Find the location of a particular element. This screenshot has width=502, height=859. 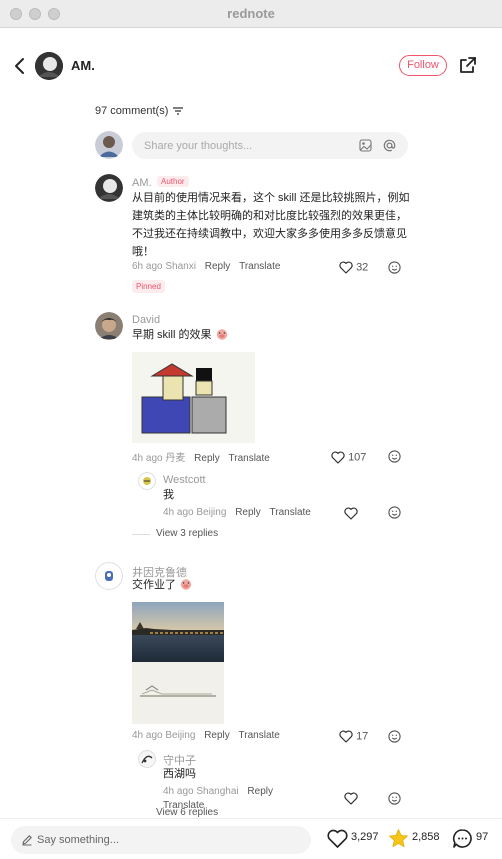

comment-count: 97 comment(s) is located at coordinates (132, 111).